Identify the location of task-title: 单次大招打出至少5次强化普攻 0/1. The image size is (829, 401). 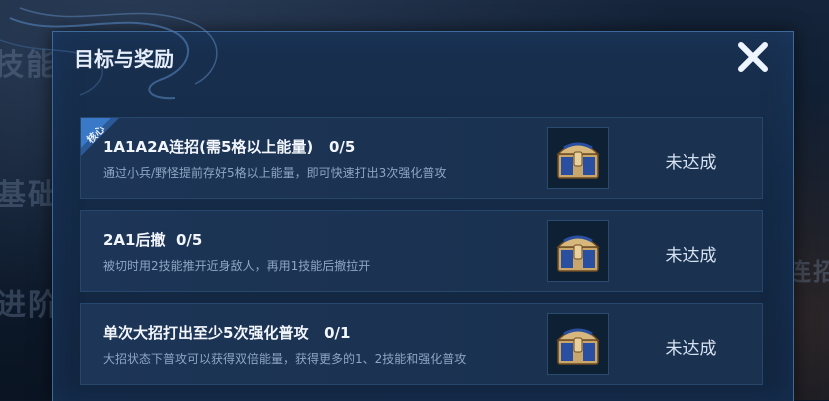
(226, 332).